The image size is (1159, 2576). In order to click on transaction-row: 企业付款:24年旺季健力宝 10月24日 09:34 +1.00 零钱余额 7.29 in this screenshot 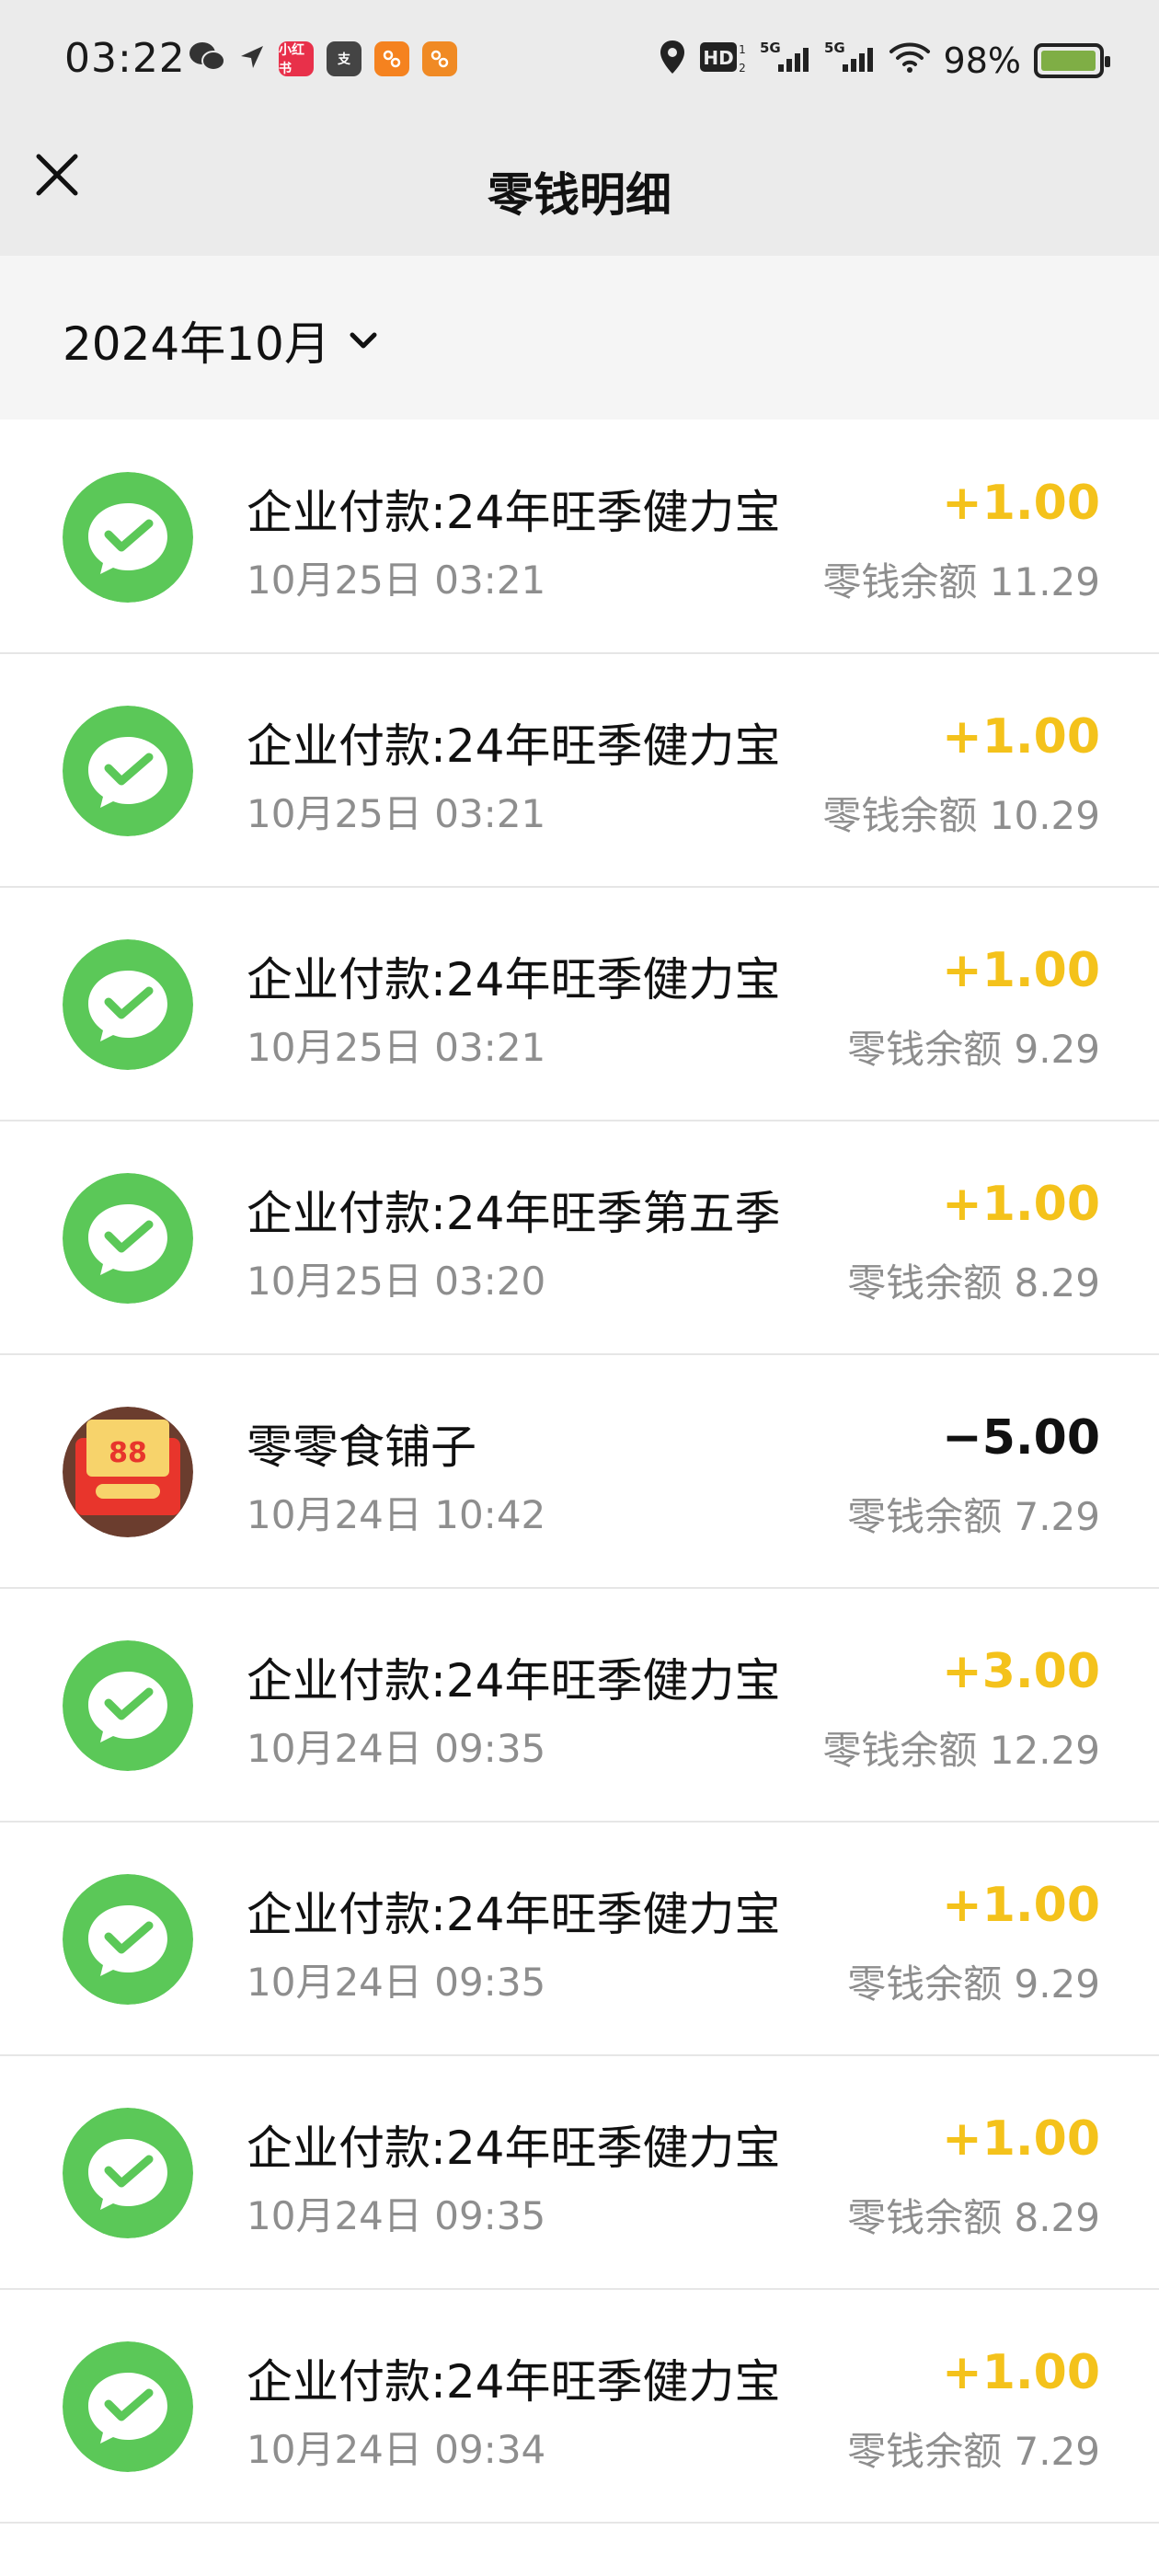, I will do `click(579, 2407)`.